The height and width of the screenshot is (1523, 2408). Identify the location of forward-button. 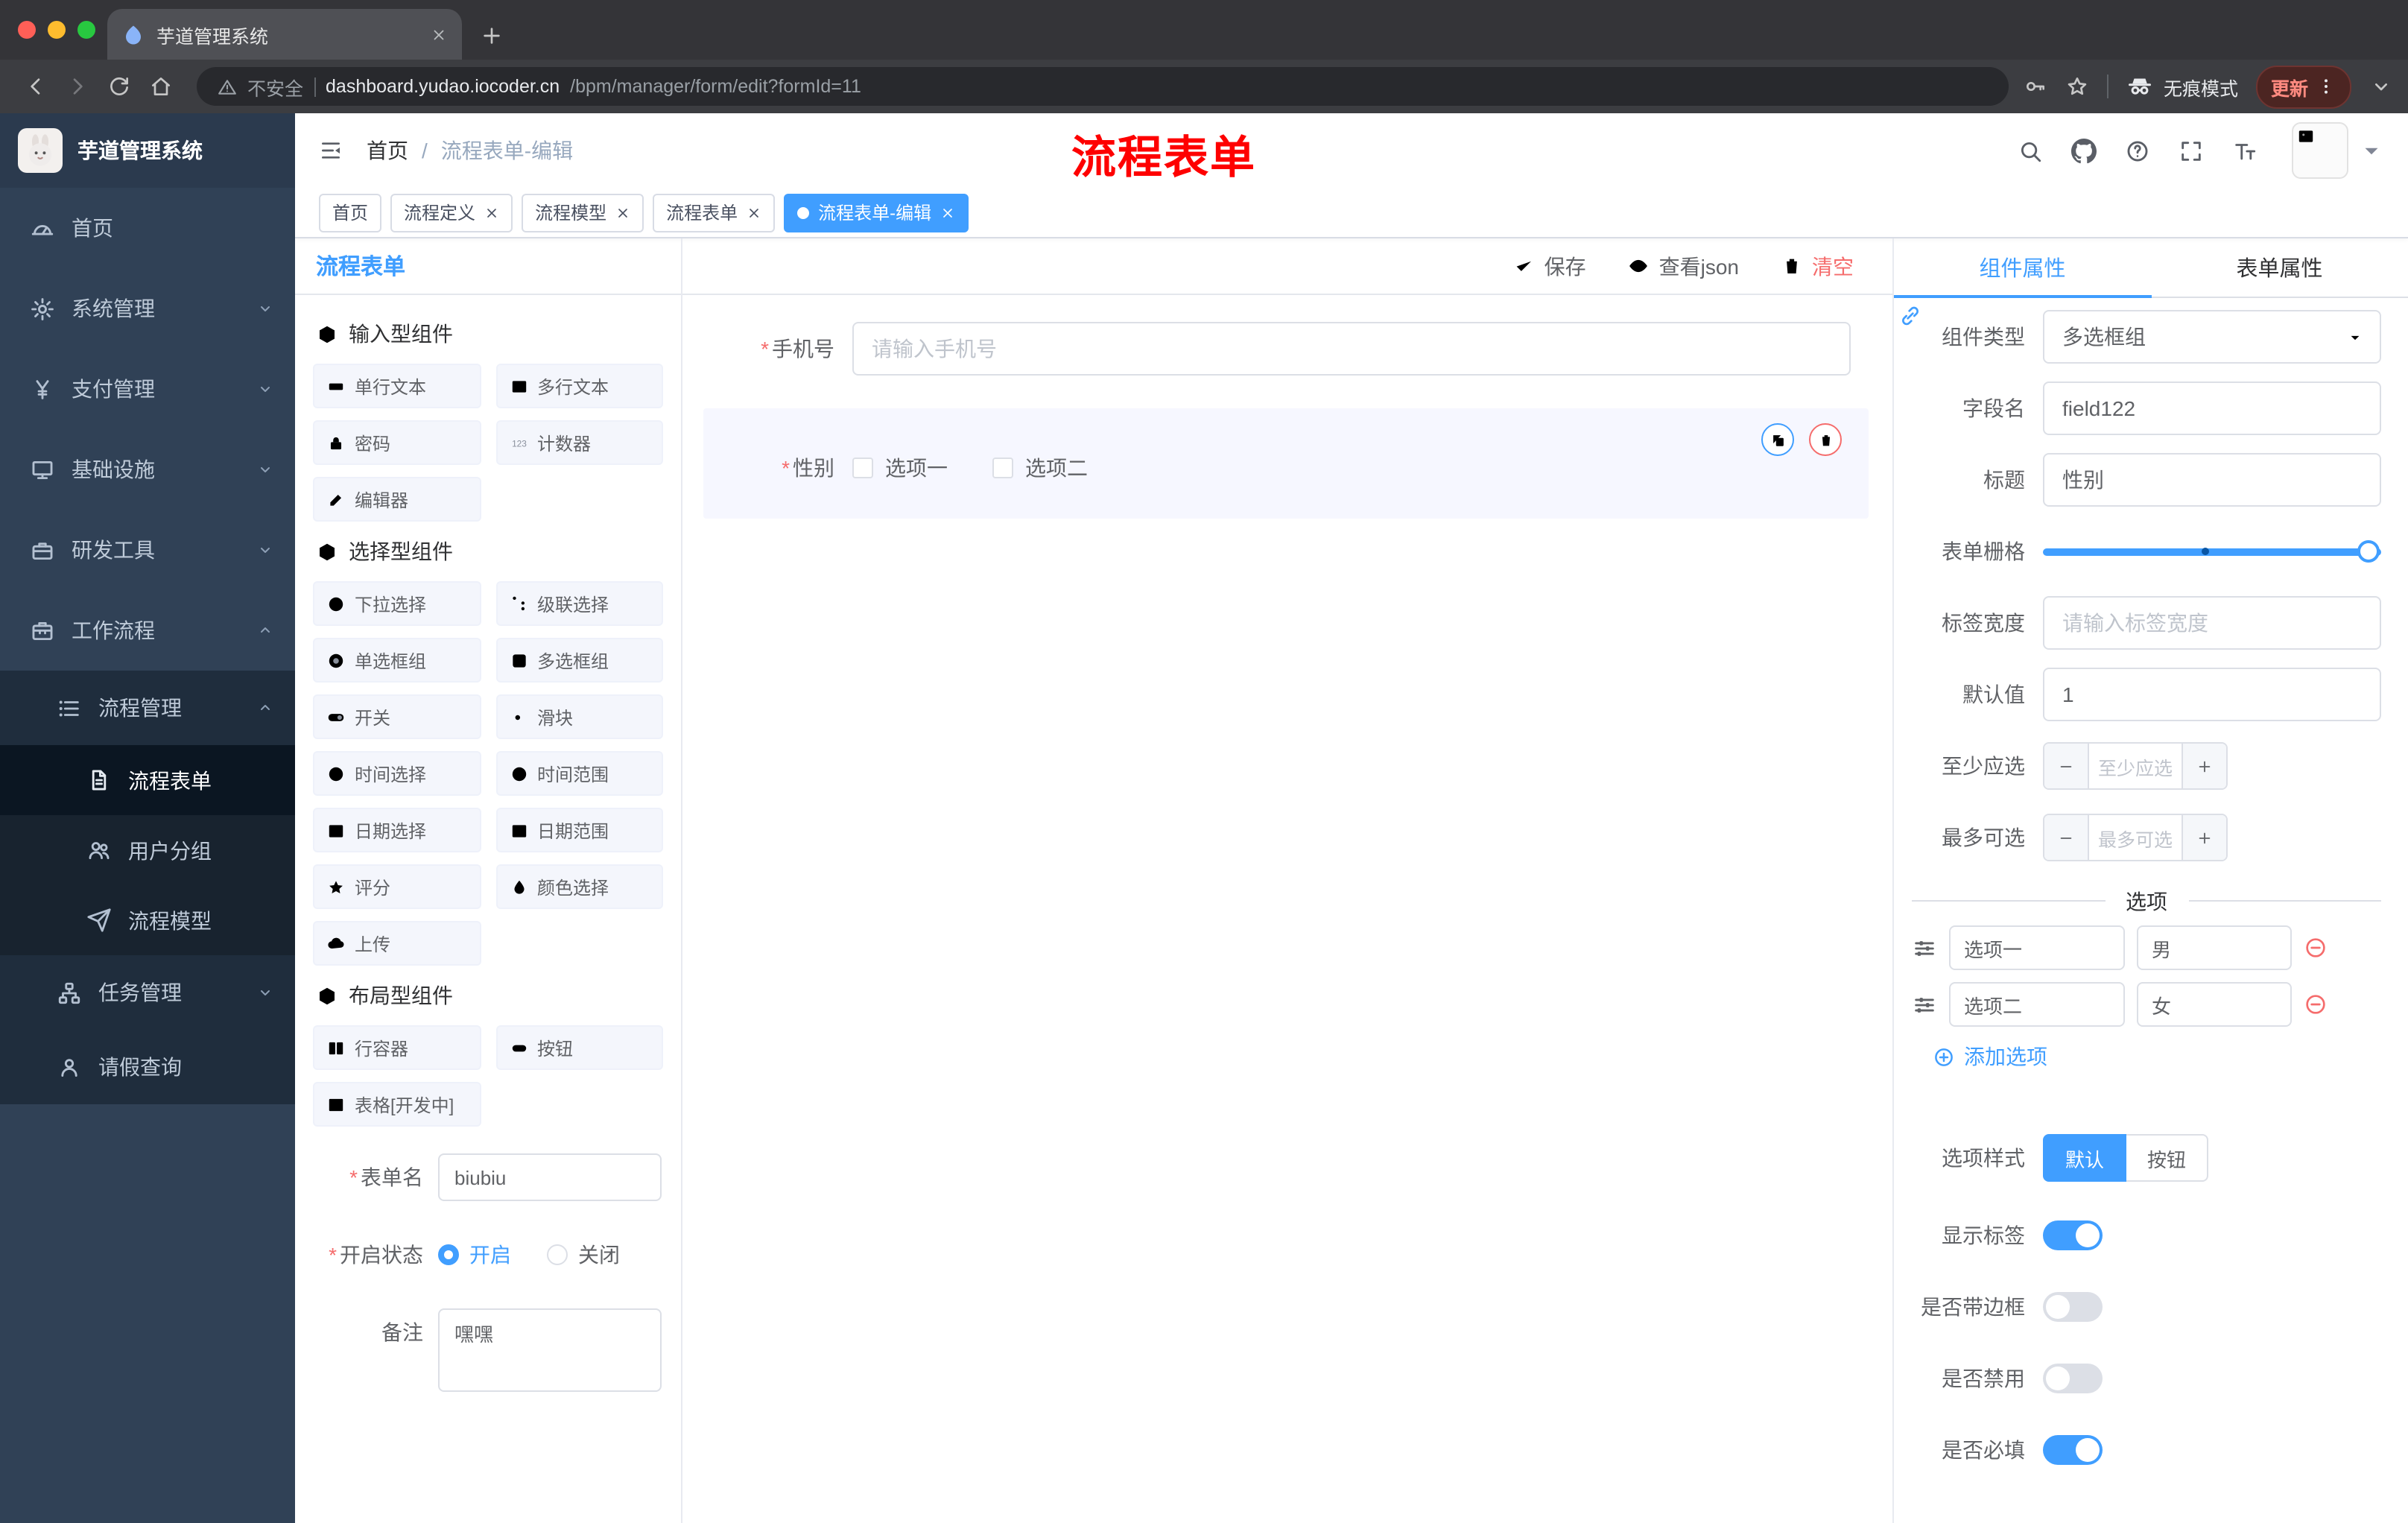
(77, 87).